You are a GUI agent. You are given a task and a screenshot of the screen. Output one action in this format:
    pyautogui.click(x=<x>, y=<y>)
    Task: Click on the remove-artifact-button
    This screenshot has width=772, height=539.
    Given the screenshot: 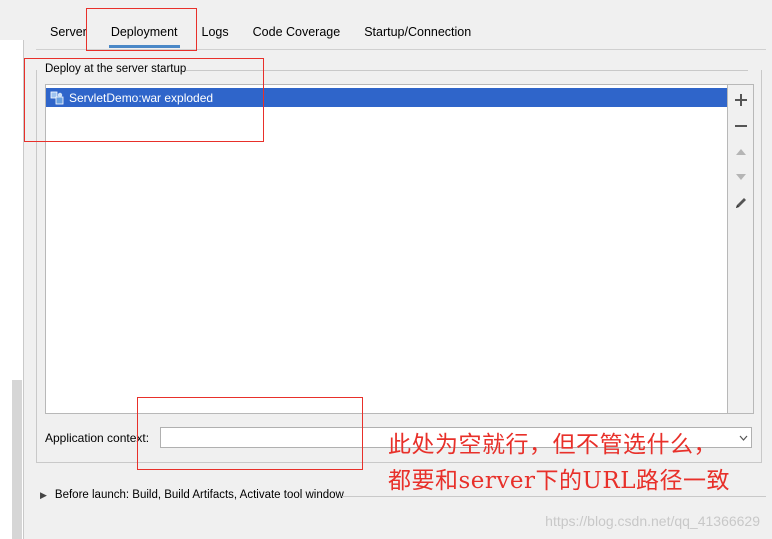 What is the action you would take?
    pyautogui.click(x=741, y=126)
    